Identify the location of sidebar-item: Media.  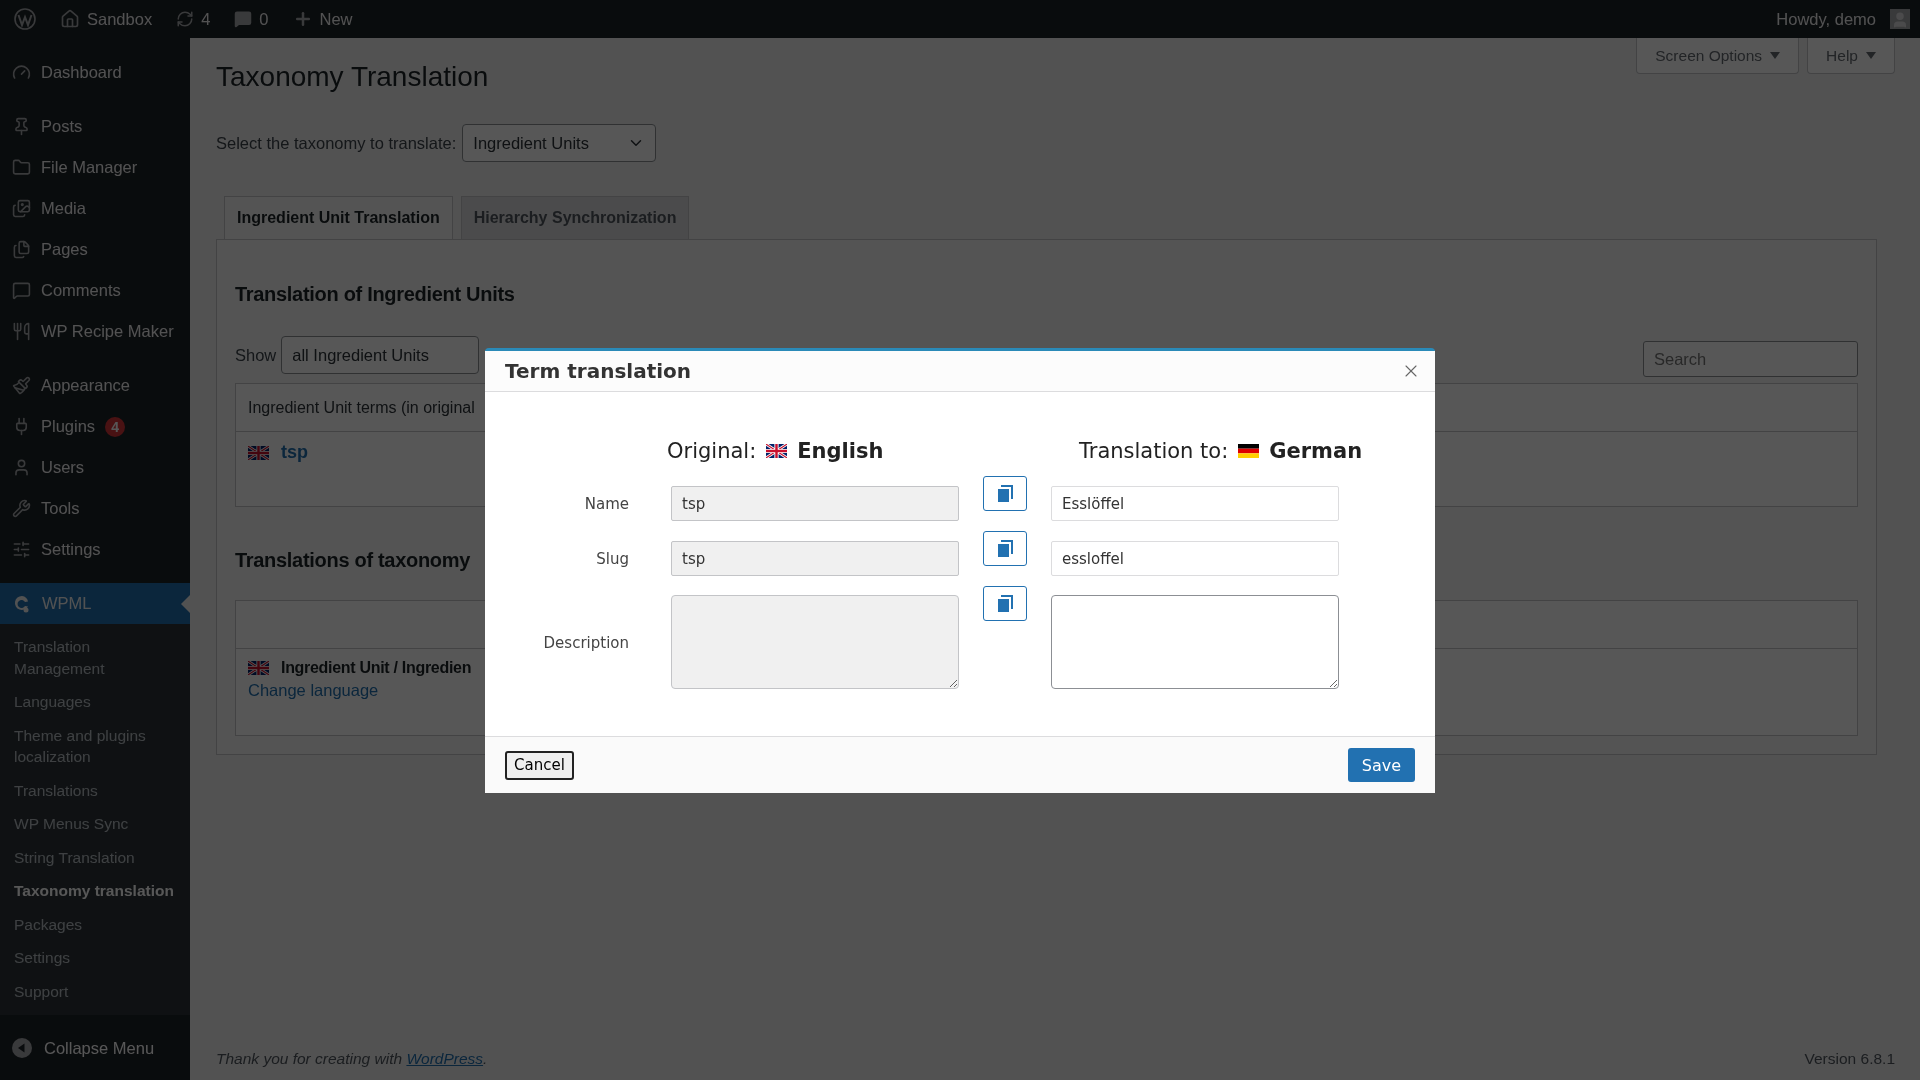
(95, 208).